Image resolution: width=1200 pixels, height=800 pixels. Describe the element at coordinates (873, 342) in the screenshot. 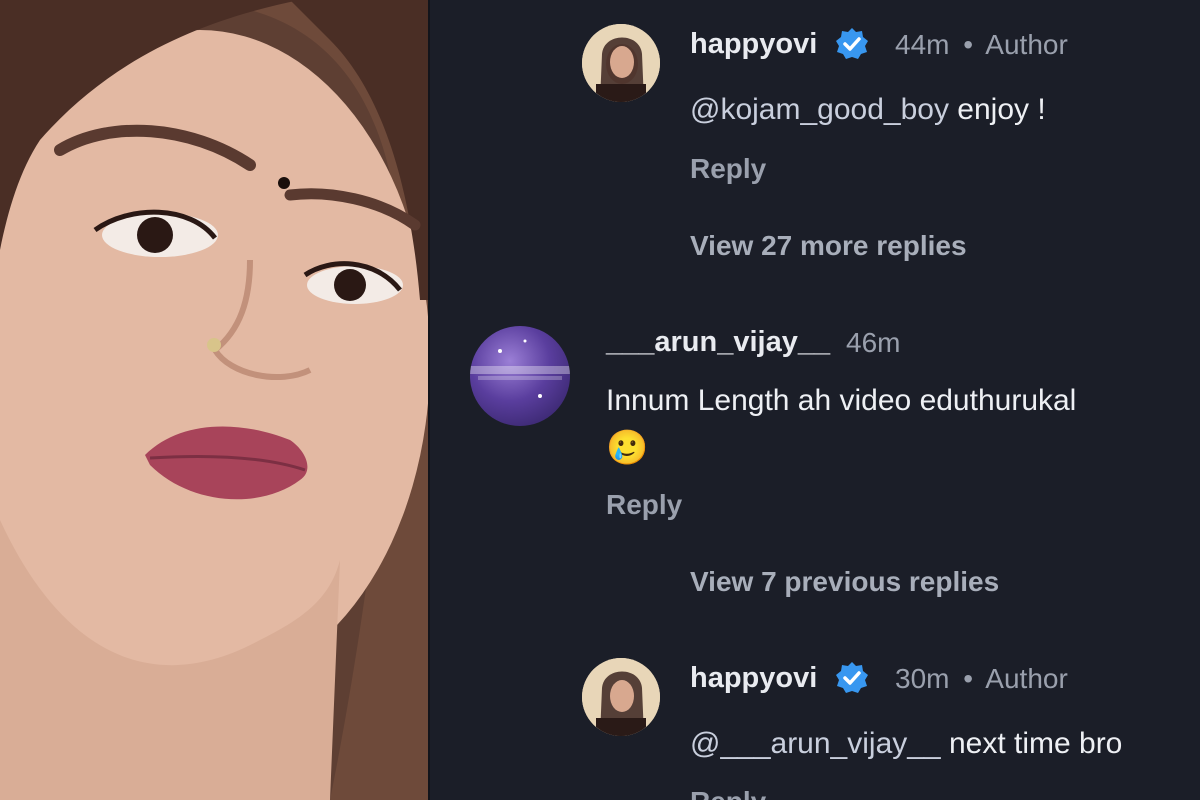

I see `comment-time: 46m` at that location.